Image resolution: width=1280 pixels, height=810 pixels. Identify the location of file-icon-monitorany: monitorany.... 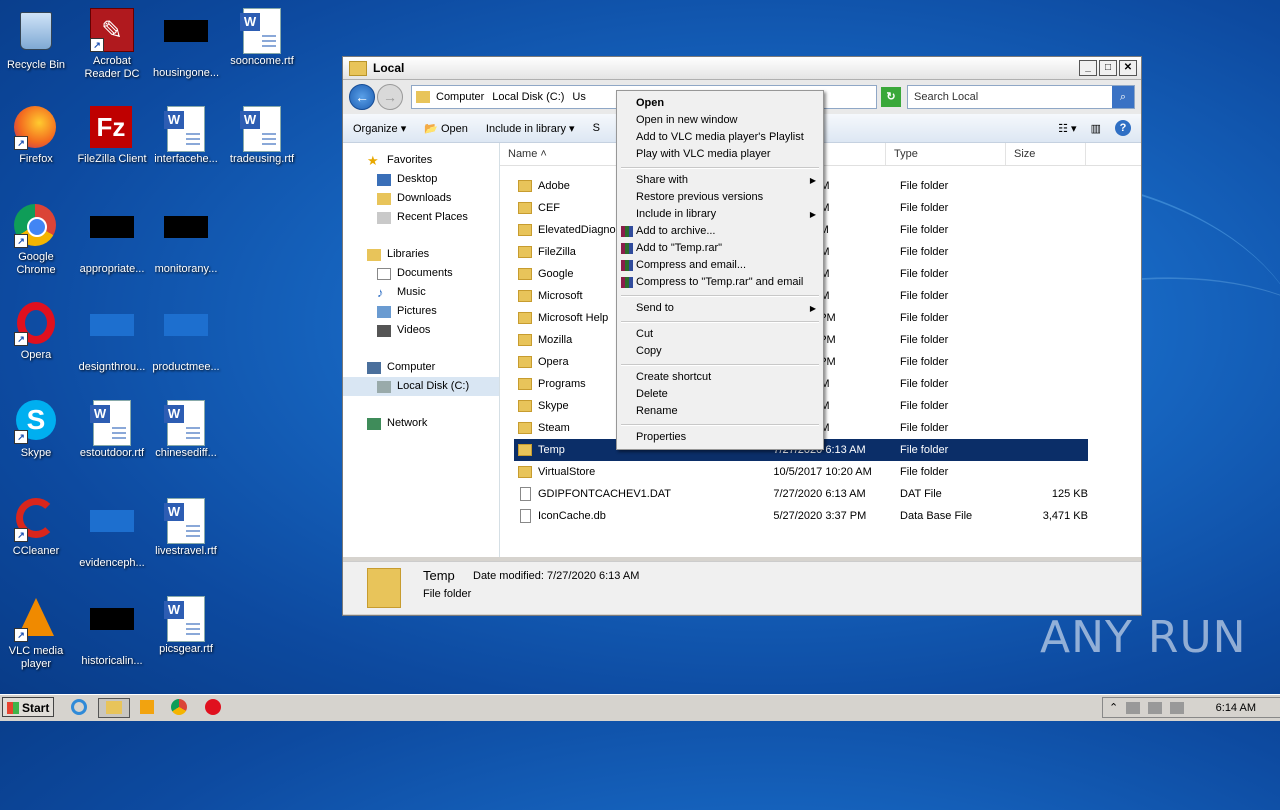
(186, 240).